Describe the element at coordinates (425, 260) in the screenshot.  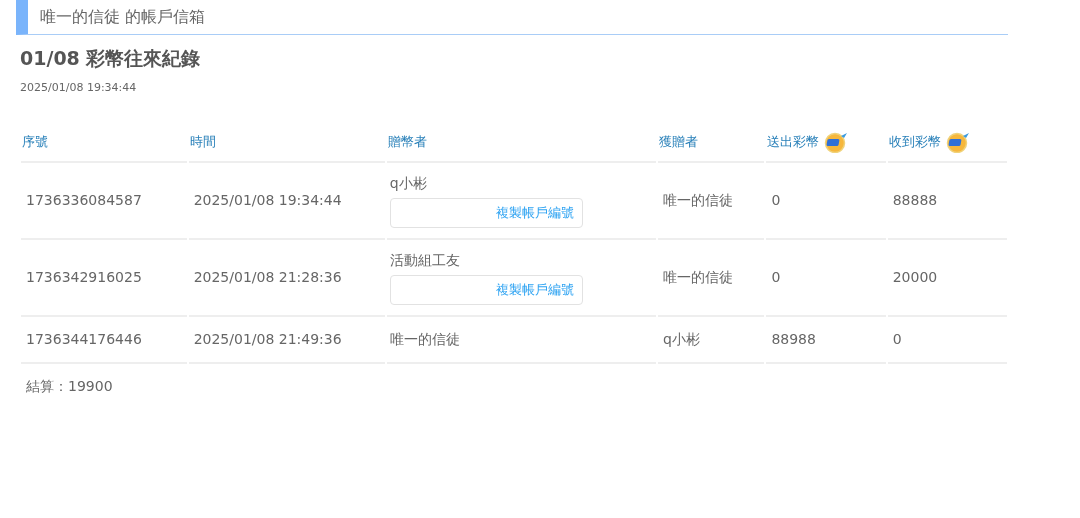
I see `sender-name: 活動組工友` at that location.